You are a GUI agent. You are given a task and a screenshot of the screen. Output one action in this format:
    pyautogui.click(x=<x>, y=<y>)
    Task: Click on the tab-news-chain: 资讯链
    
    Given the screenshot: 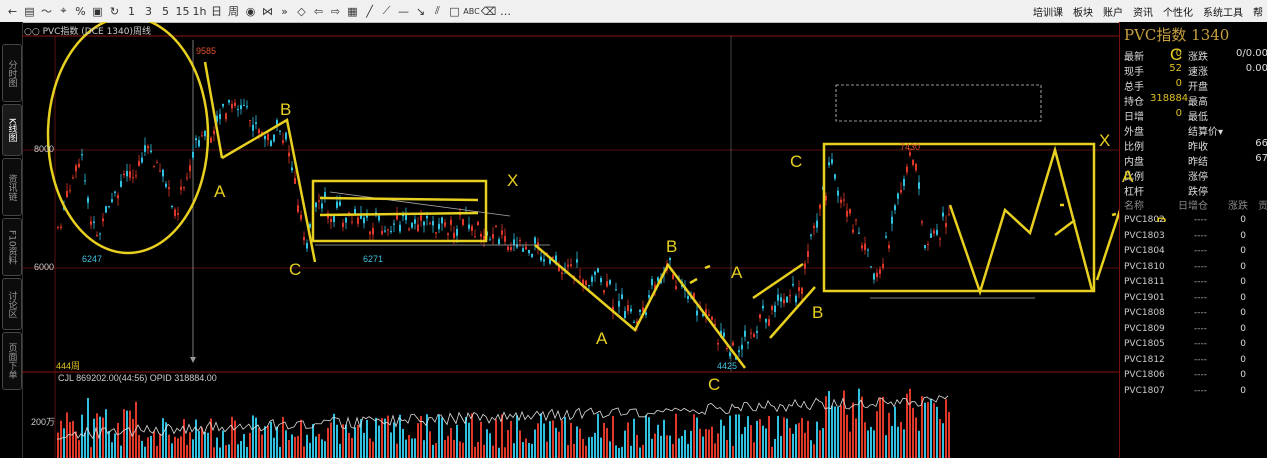 What is the action you would take?
    pyautogui.click(x=12, y=187)
    